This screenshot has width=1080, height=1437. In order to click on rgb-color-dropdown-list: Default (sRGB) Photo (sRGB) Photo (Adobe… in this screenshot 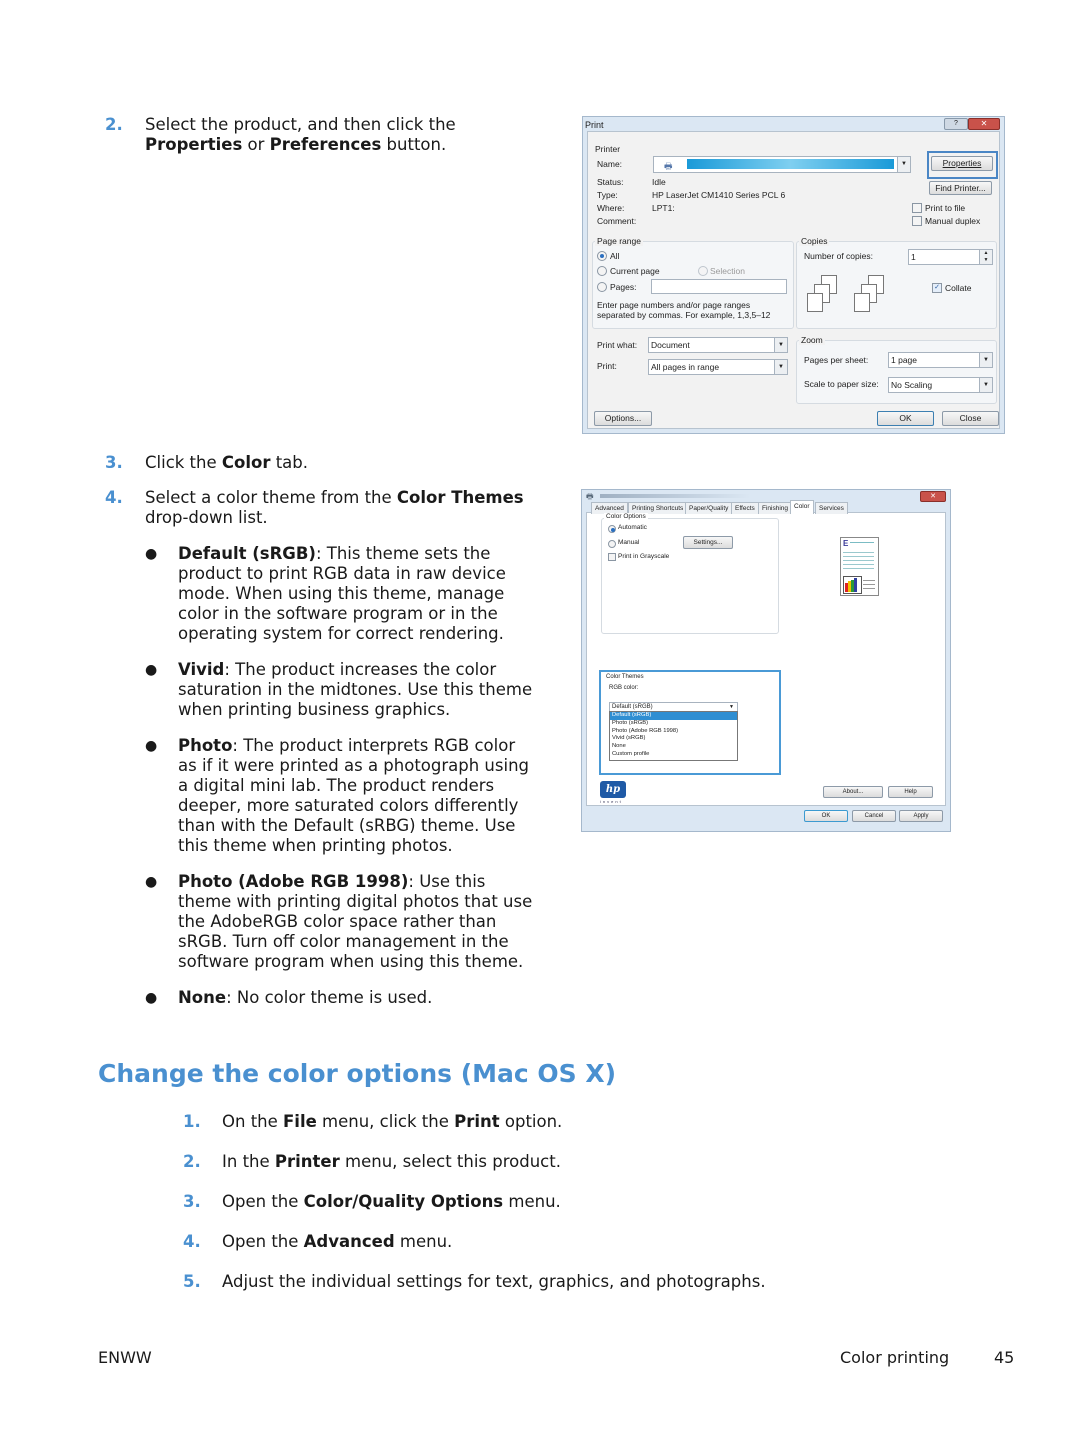, I will do `click(673, 736)`.